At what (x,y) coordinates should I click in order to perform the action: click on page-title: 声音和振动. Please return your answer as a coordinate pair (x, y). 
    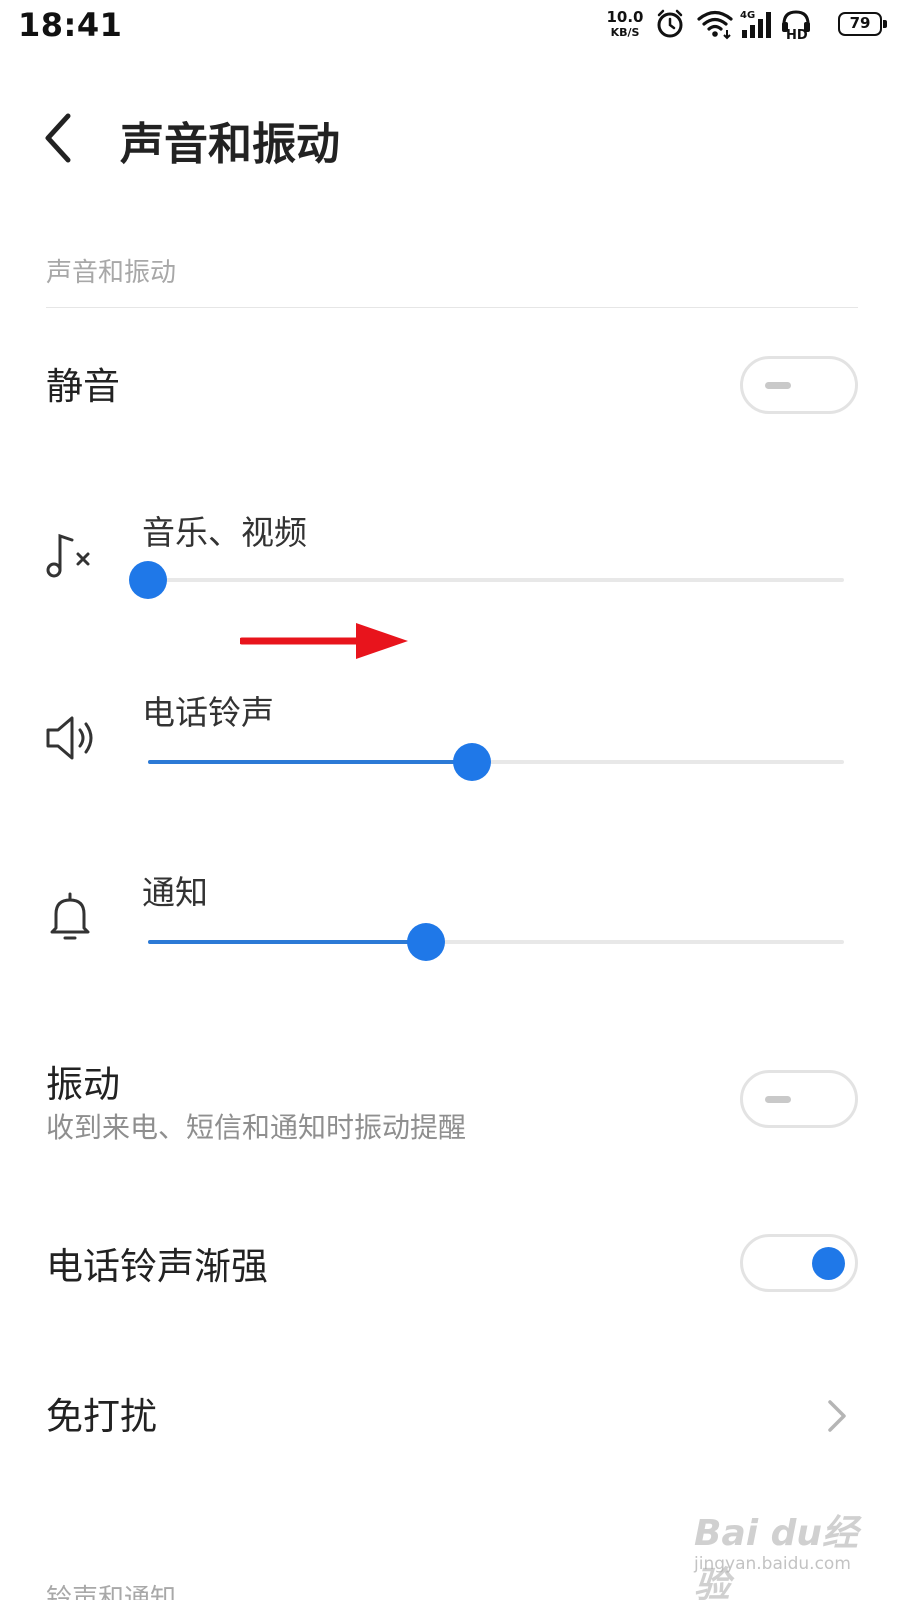
    Looking at the image, I should click on (230, 144).